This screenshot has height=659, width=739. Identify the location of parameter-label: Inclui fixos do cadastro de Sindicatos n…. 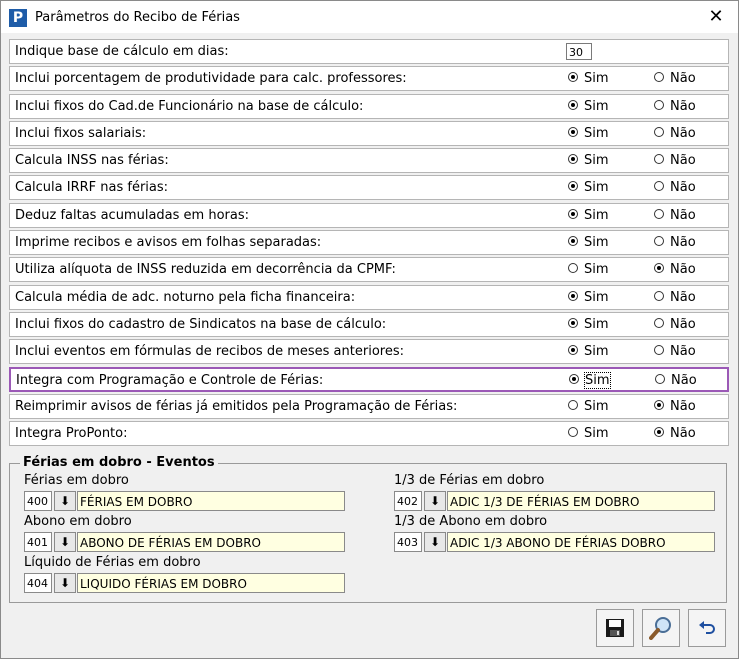
(201, 324).